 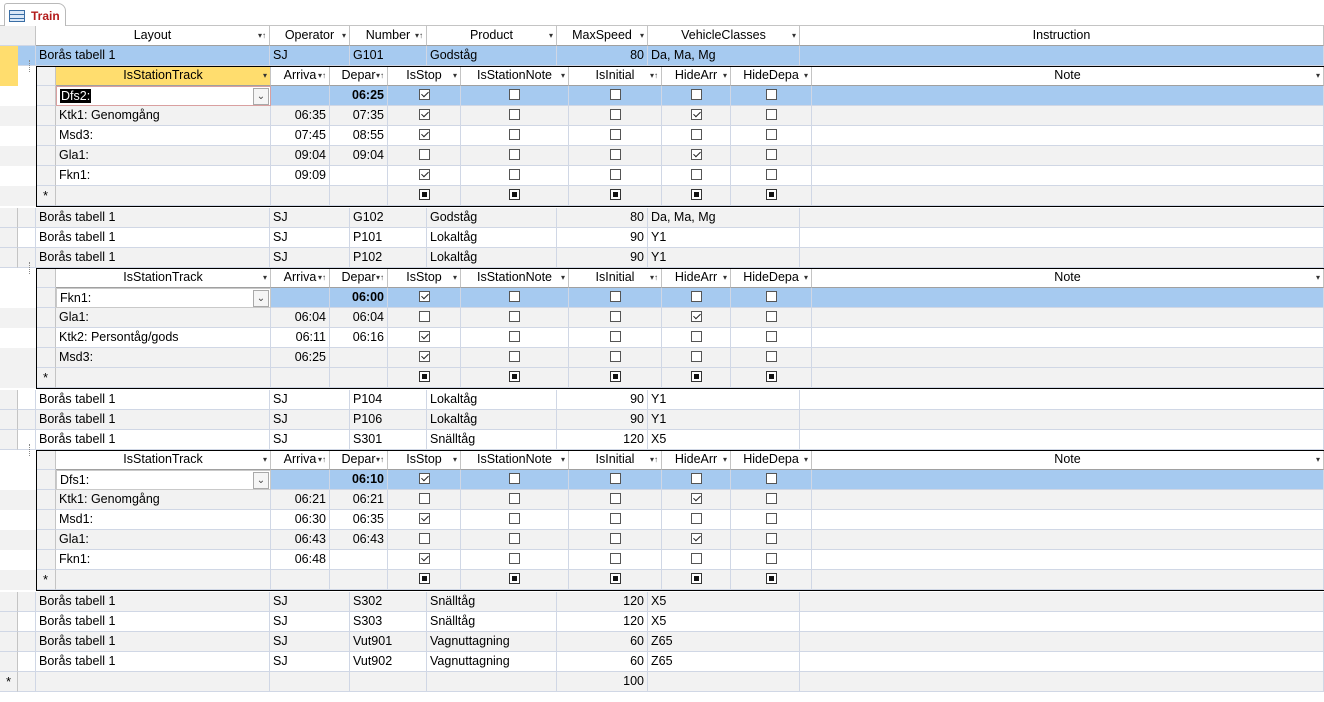 What do you see at coordinates (1062, 36) in the screenshot?
I see `column-header-instruction: Instruction` at bounding box center [1062, 36].